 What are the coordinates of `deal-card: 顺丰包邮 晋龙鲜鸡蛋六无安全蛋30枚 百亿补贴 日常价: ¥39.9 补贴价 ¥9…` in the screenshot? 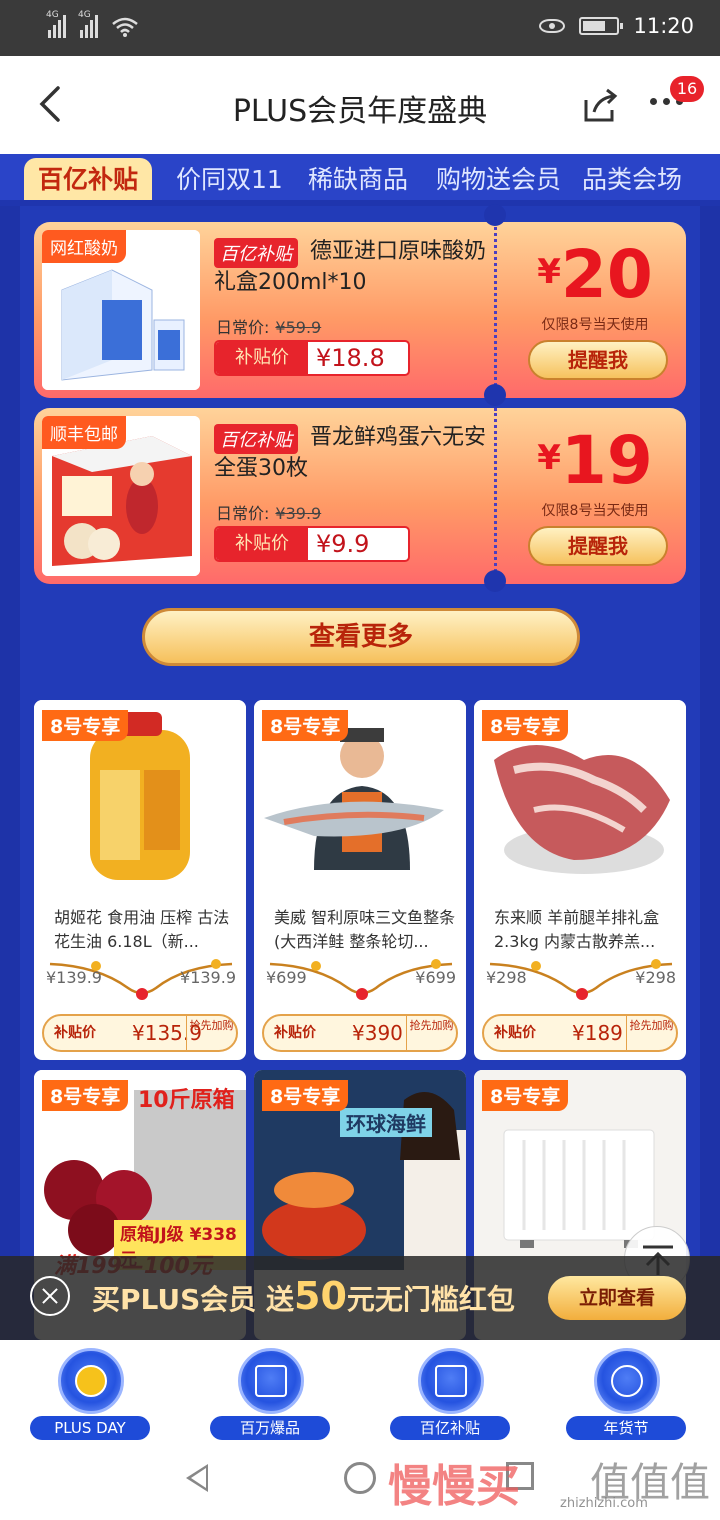 It's located at (360, 496).